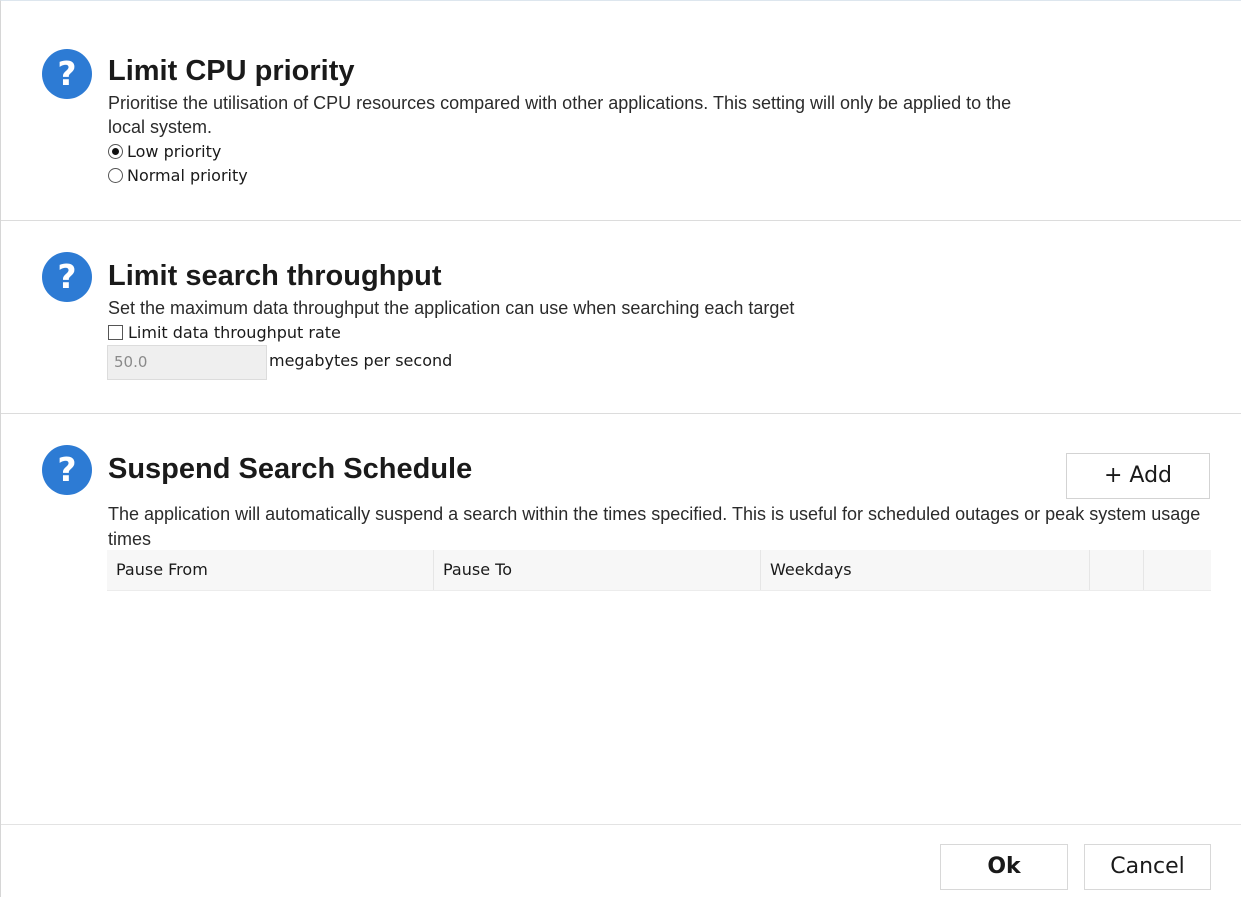  I want to click on cancel-button: Cancel, so click(1147, 867).